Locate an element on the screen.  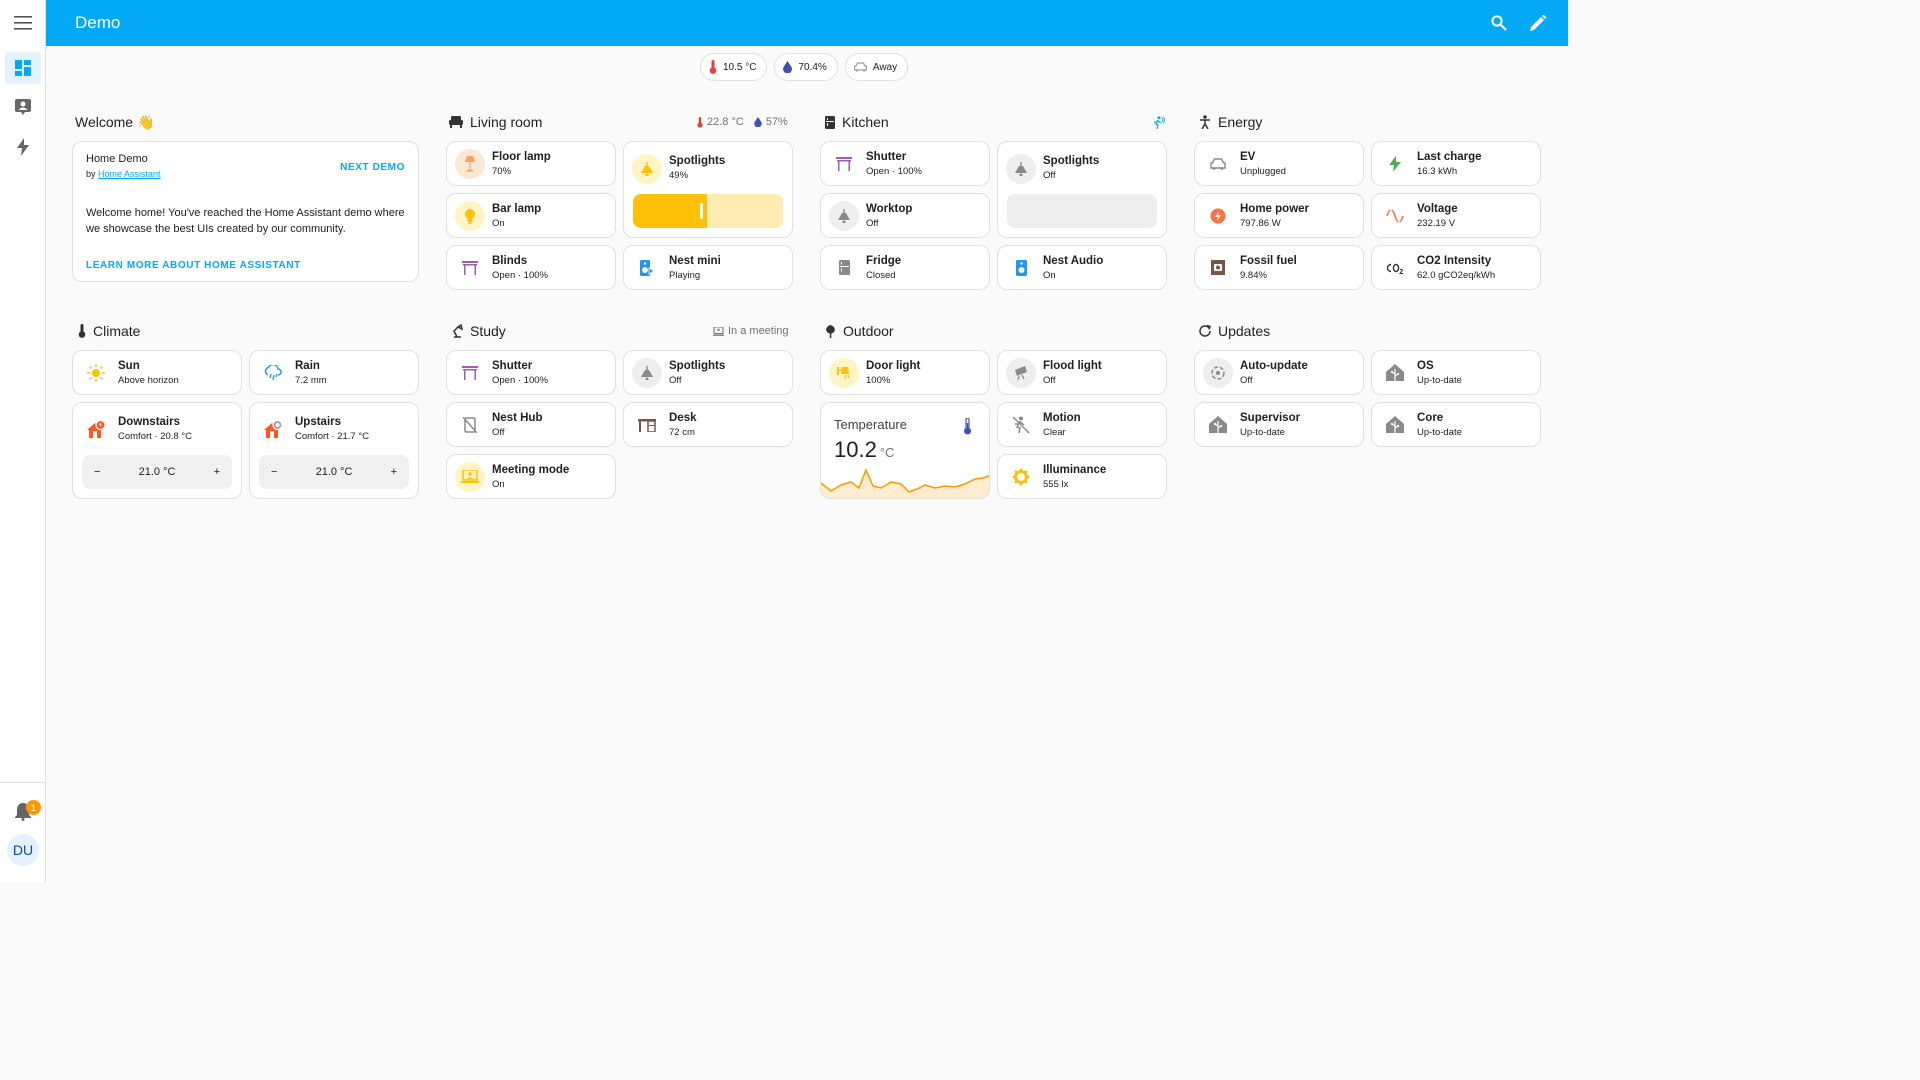
tile-voltage: Voltage 232.19 V is located at coordinates (1456, 215).